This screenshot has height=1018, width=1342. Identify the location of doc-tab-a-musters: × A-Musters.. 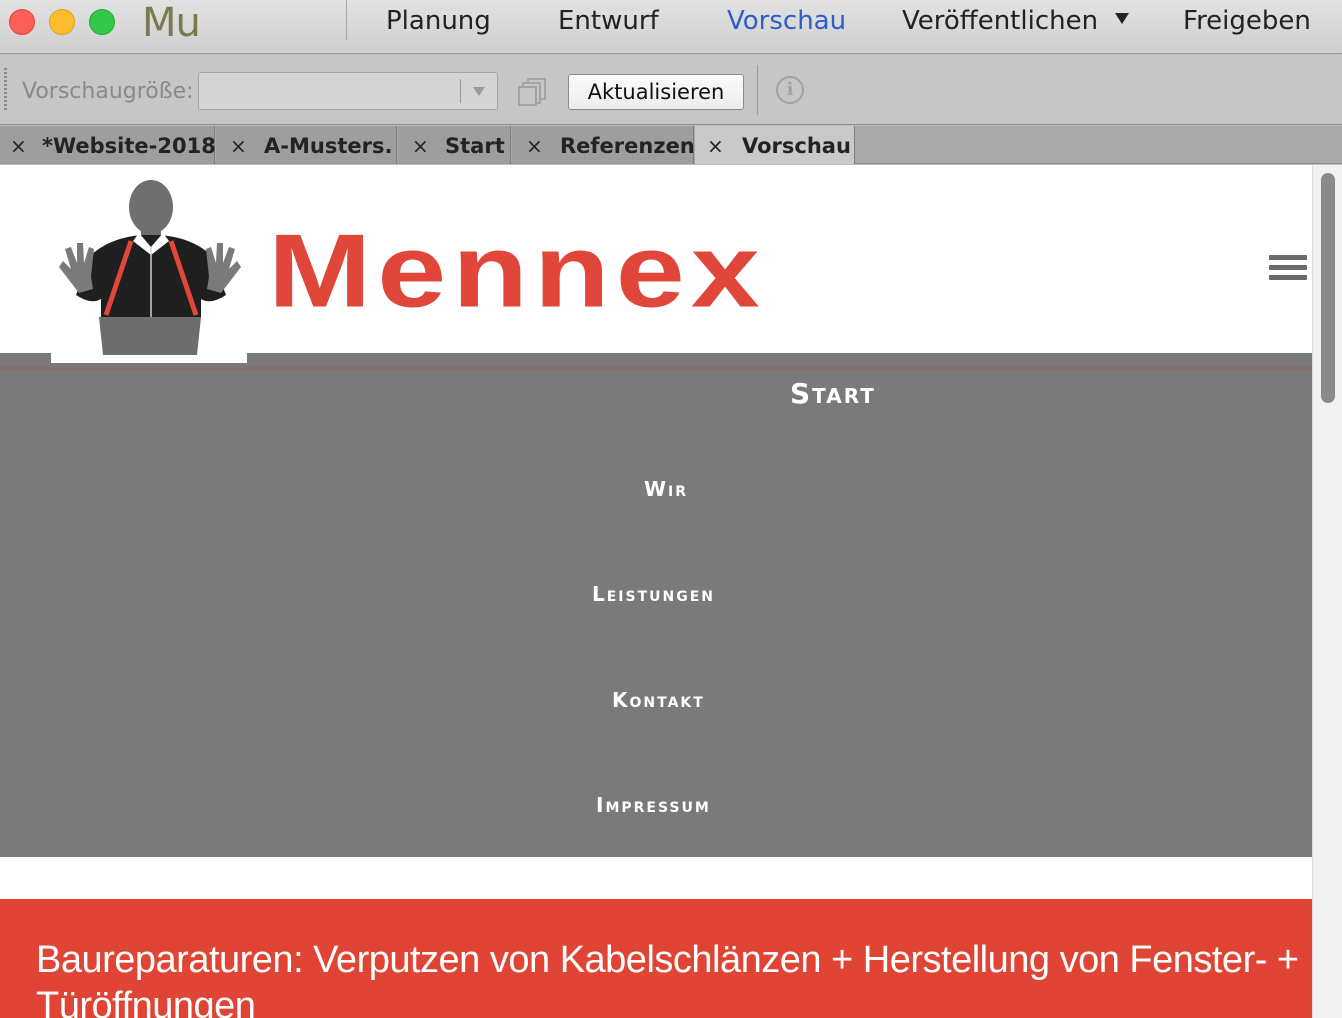
(306, 145).